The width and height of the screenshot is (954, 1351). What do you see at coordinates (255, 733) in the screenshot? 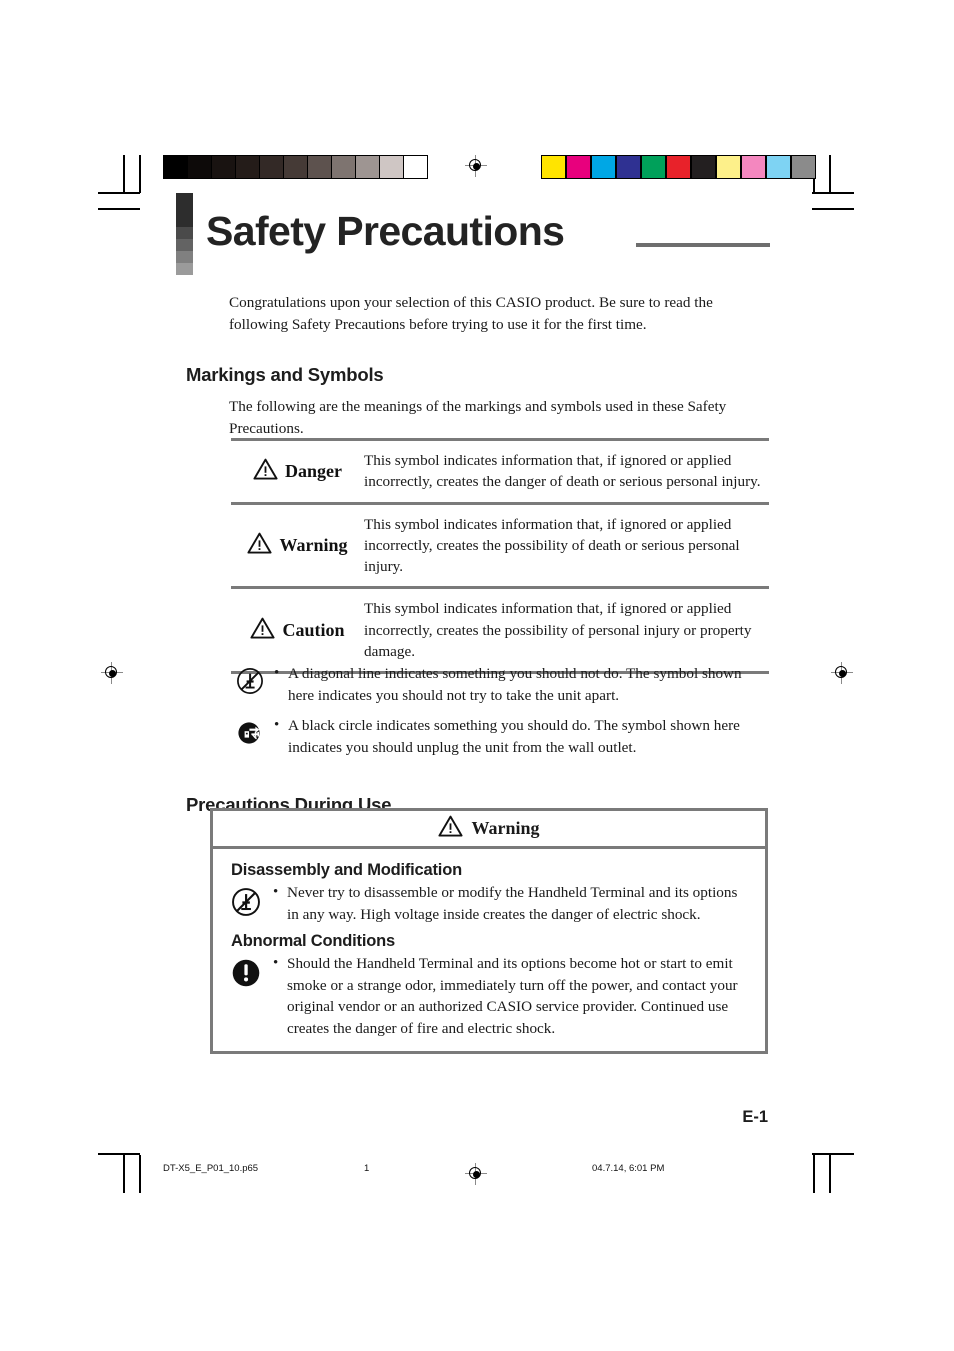
I see `unplug-icon` at bounding box center [255, 733].